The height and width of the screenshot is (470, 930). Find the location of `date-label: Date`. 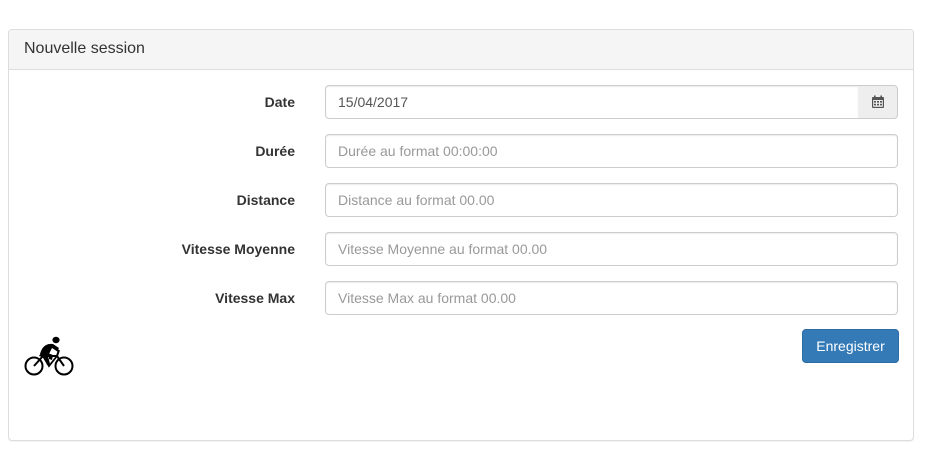

date-label: Date is located at coordinates (279, 102).